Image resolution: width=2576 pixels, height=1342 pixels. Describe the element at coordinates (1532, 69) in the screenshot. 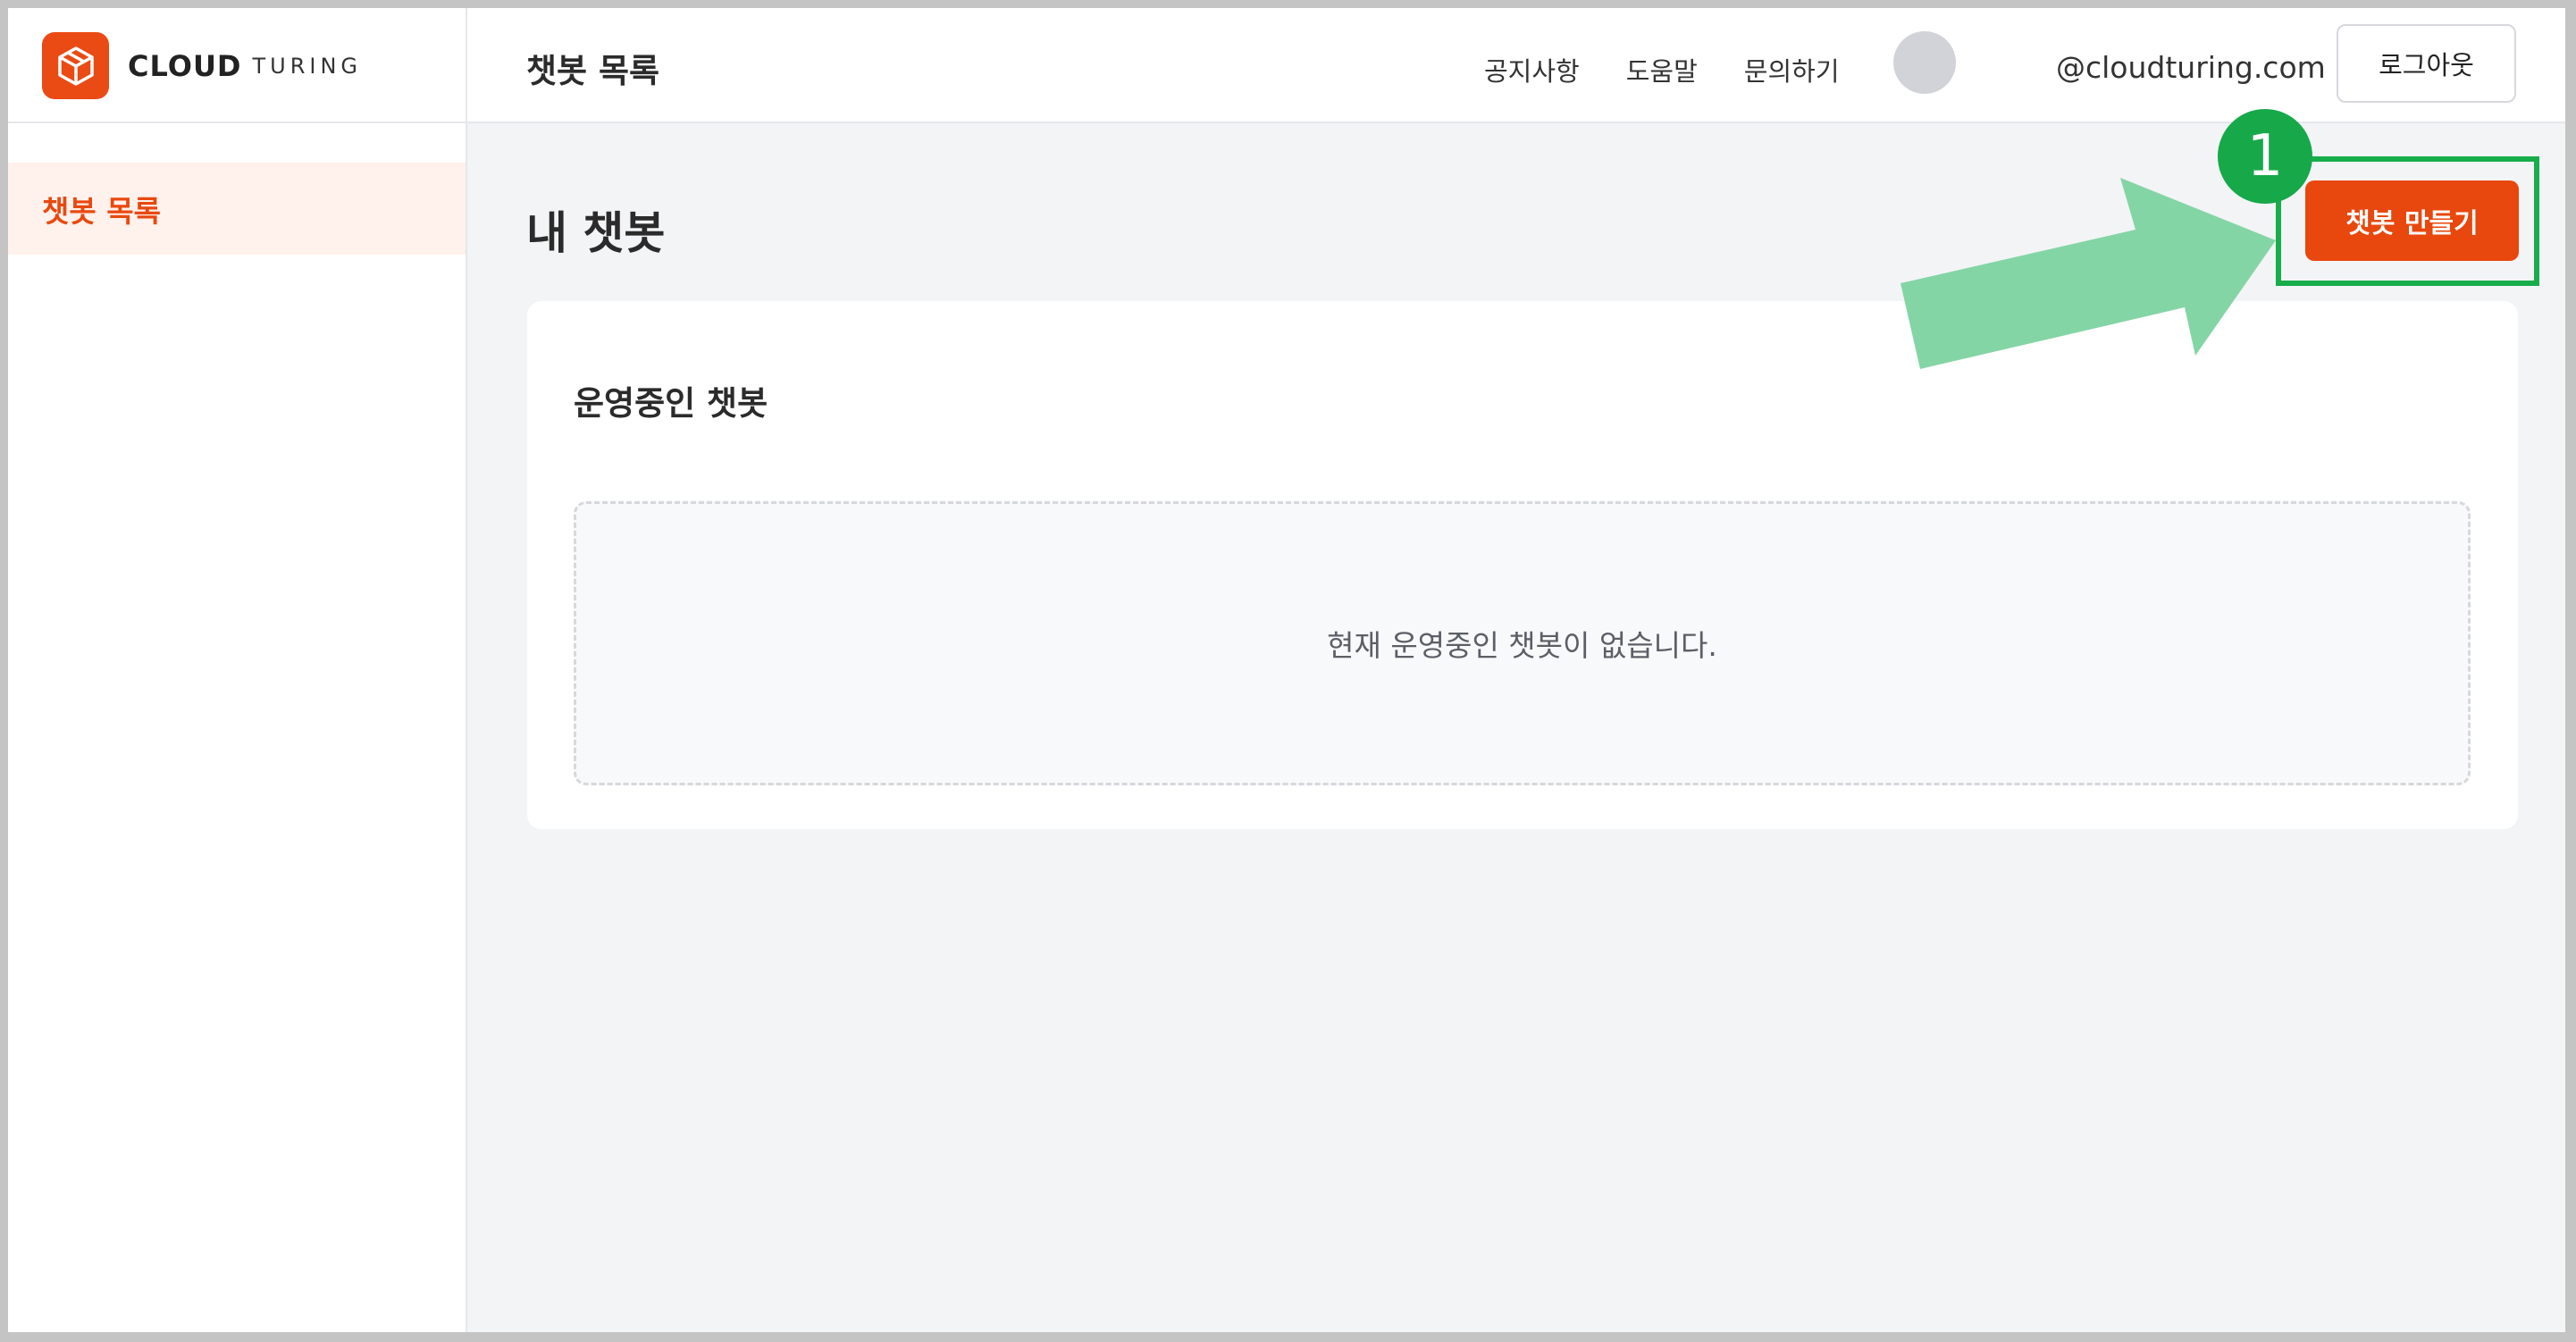

I see `nav-notice-link: 공지사항` at that location.